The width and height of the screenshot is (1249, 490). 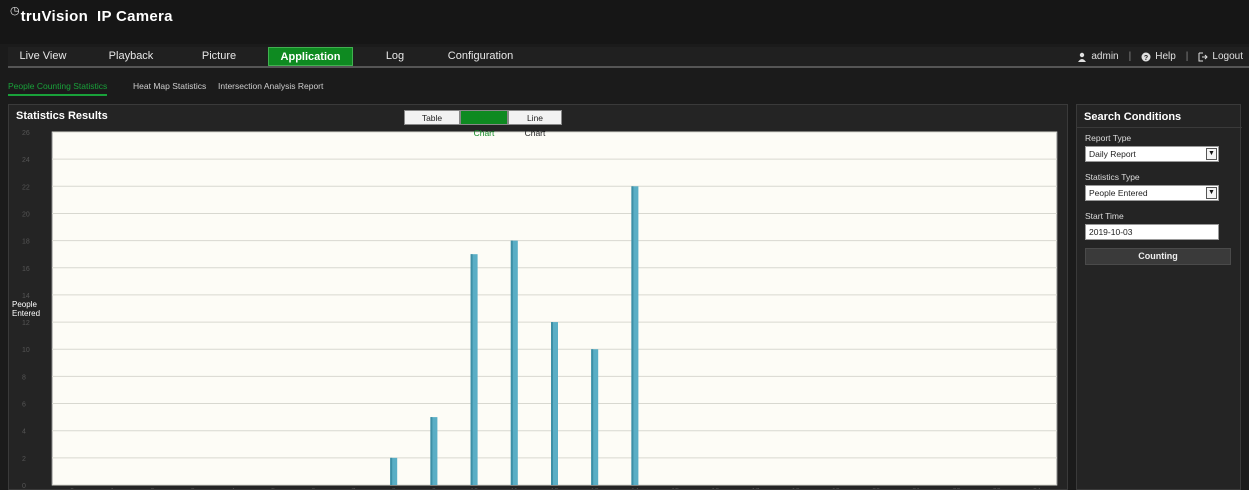 I want to click on y-tick-label: 16, so click(x=26, y=269).